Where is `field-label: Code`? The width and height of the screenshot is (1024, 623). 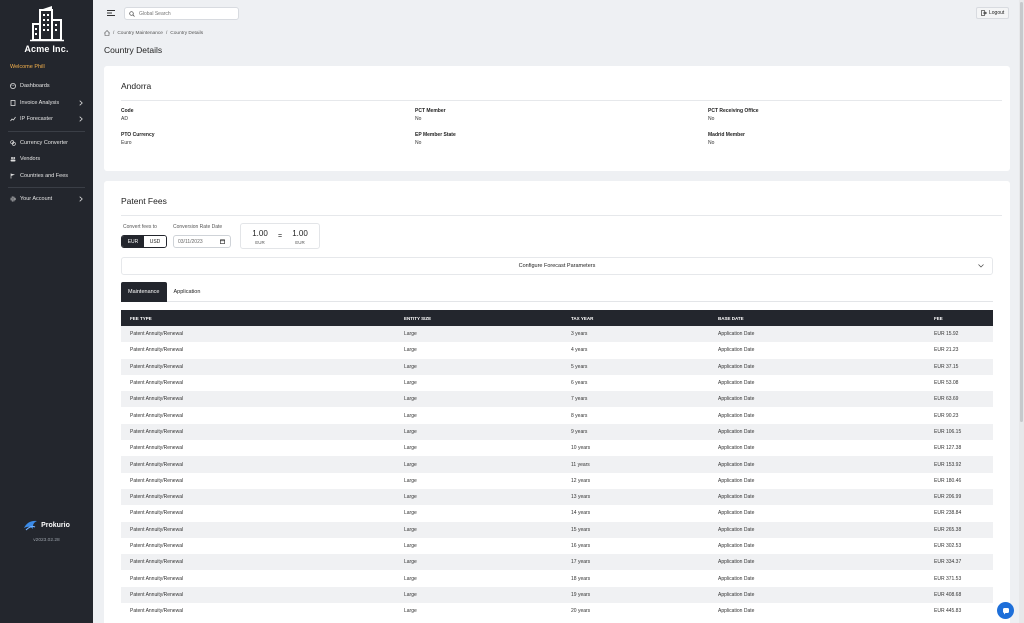 field-label: Code is located at coordinates (127, 111).